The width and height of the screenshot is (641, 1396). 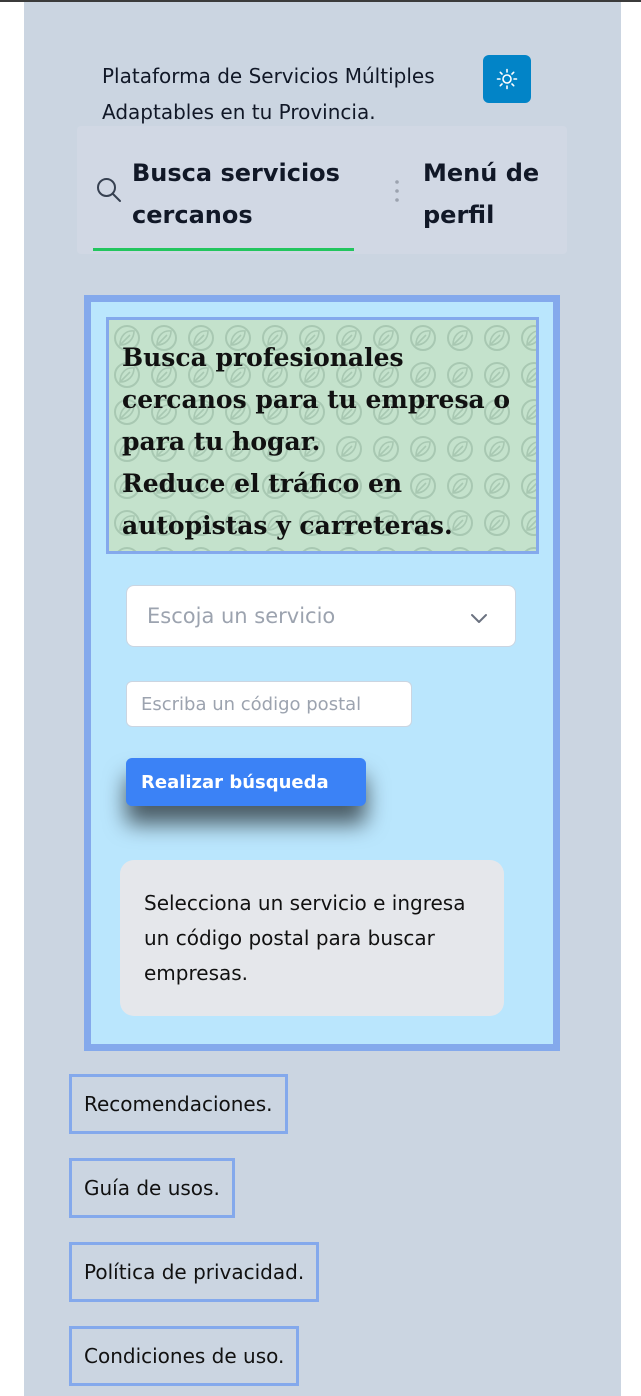 I want to click on tab-profile-menu: Menú de perfil, so click(x=493, y=194).